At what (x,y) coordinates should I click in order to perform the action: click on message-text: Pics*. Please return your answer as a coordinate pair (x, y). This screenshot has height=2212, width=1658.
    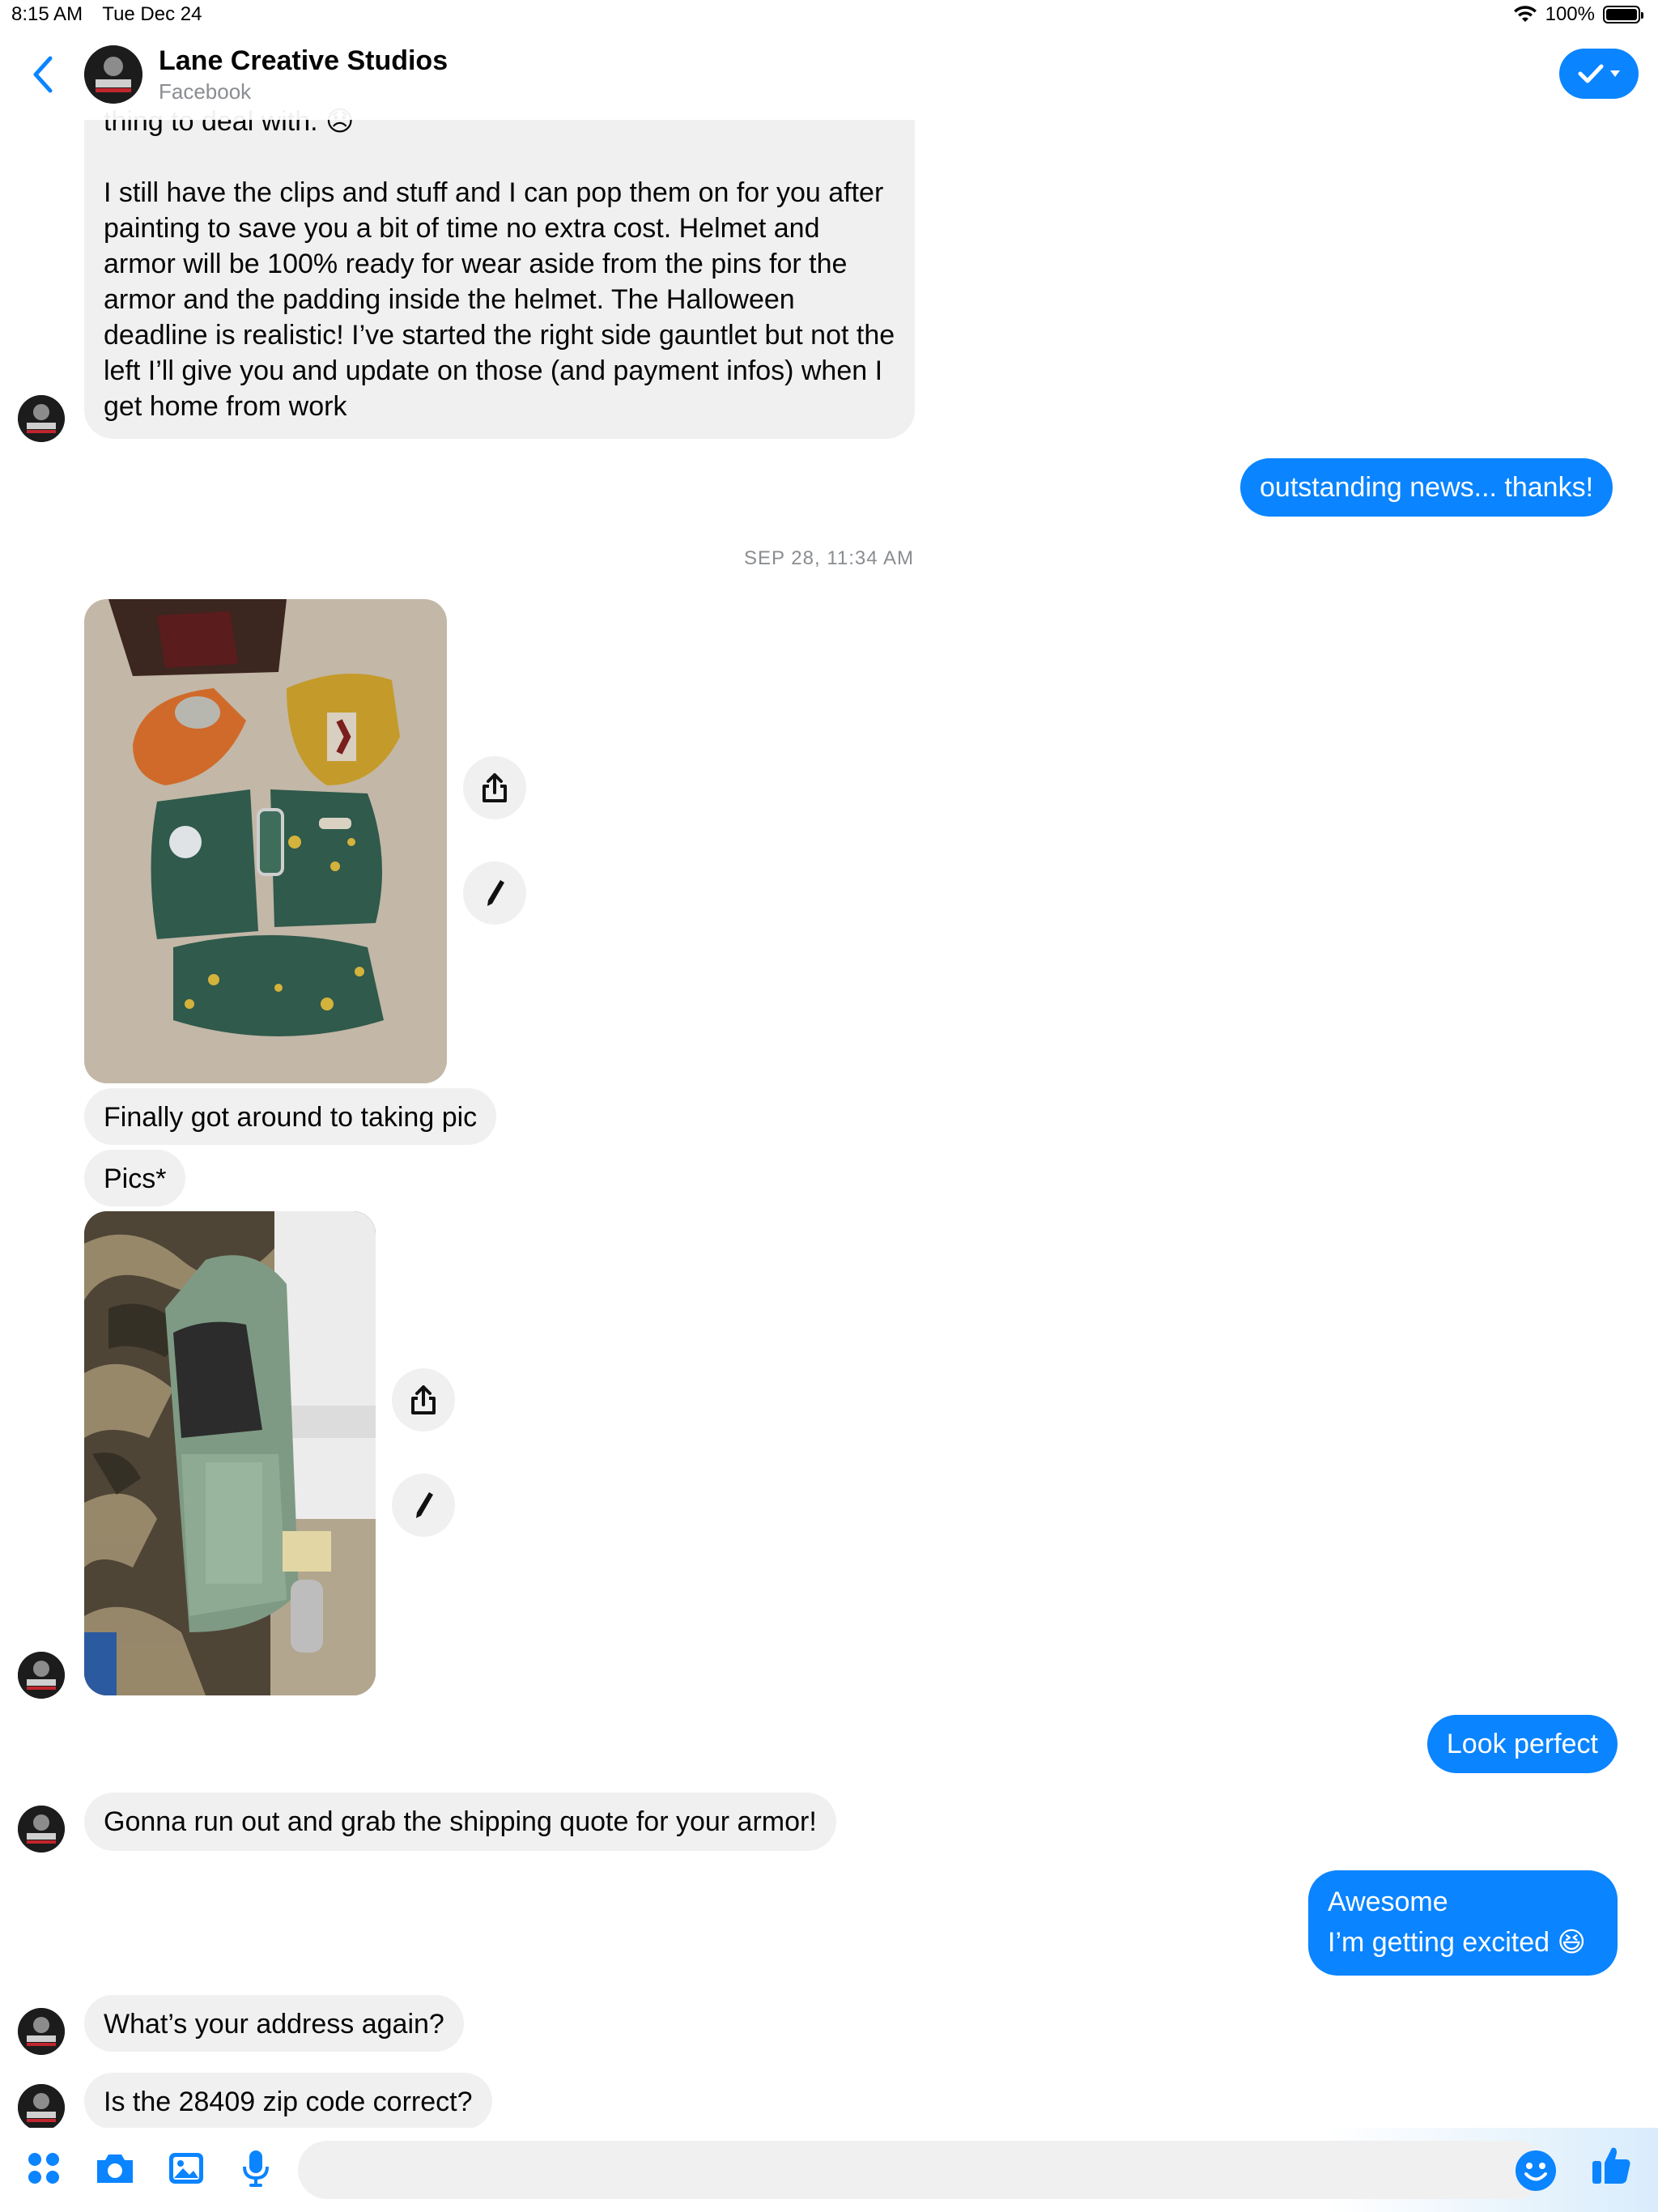
    Looking at the image, I should click on (135, 1179).